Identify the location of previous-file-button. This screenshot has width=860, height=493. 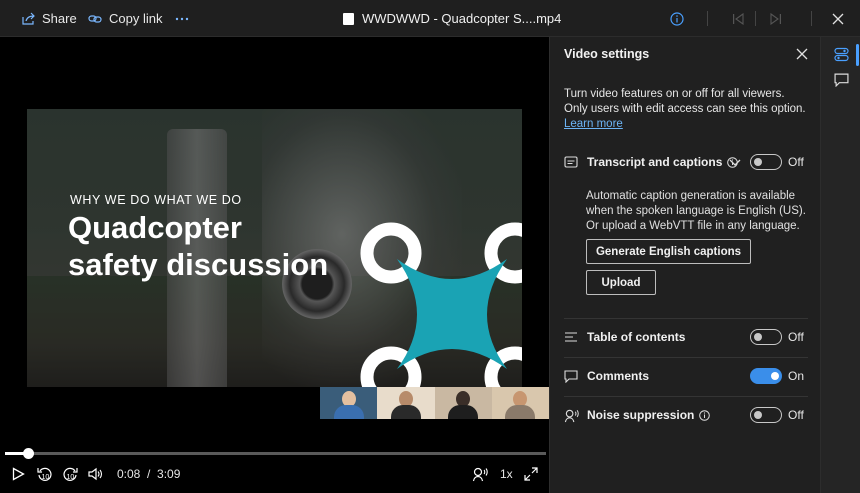
(738, 18).